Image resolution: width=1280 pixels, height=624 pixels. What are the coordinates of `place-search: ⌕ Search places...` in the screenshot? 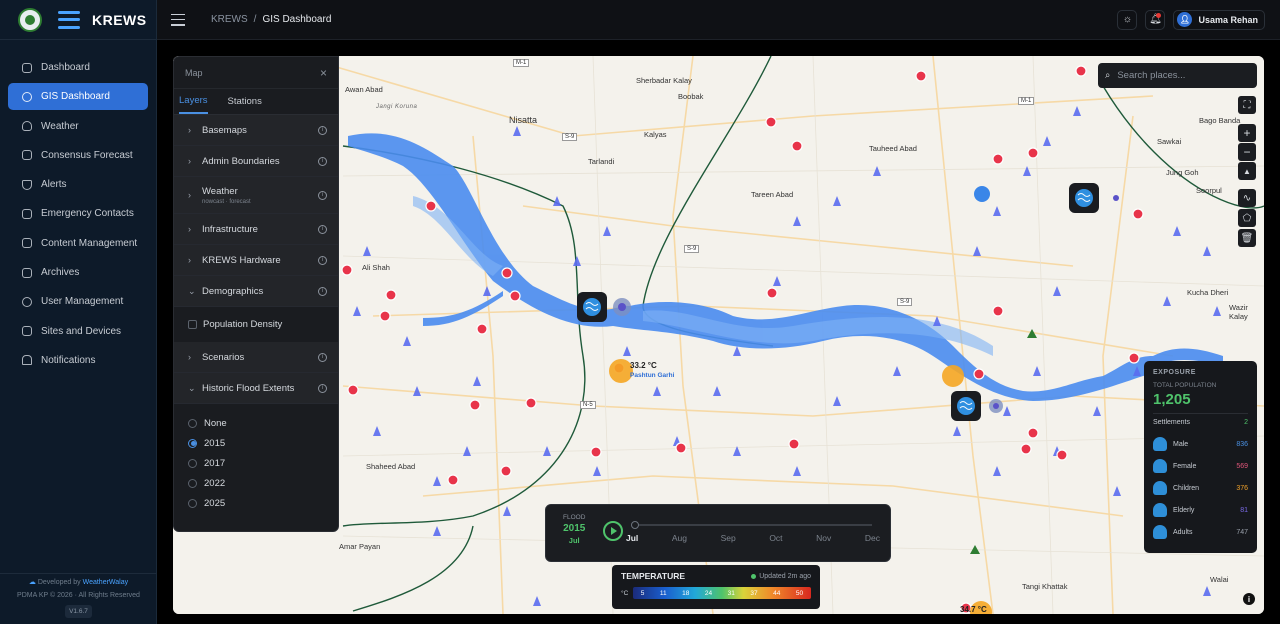 It's located at (1177, 75).